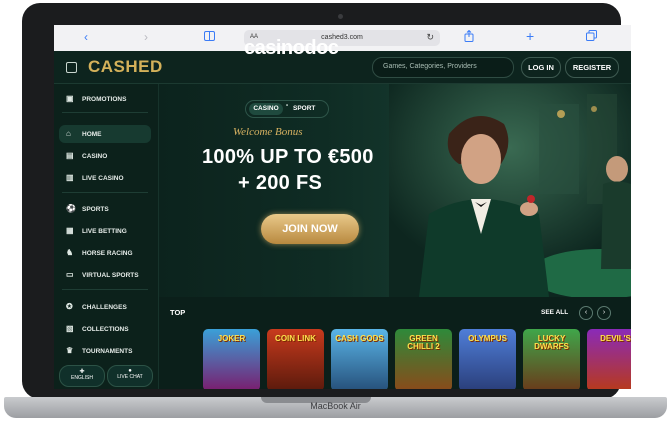 Image resolution: width=669 pixels, height=431 pixels. What do you see at coordinates (110, 275) in the screenshot?
I see `sidebar-item-label: VIRTUAL SPORTS` at bounding box center [110, 275].